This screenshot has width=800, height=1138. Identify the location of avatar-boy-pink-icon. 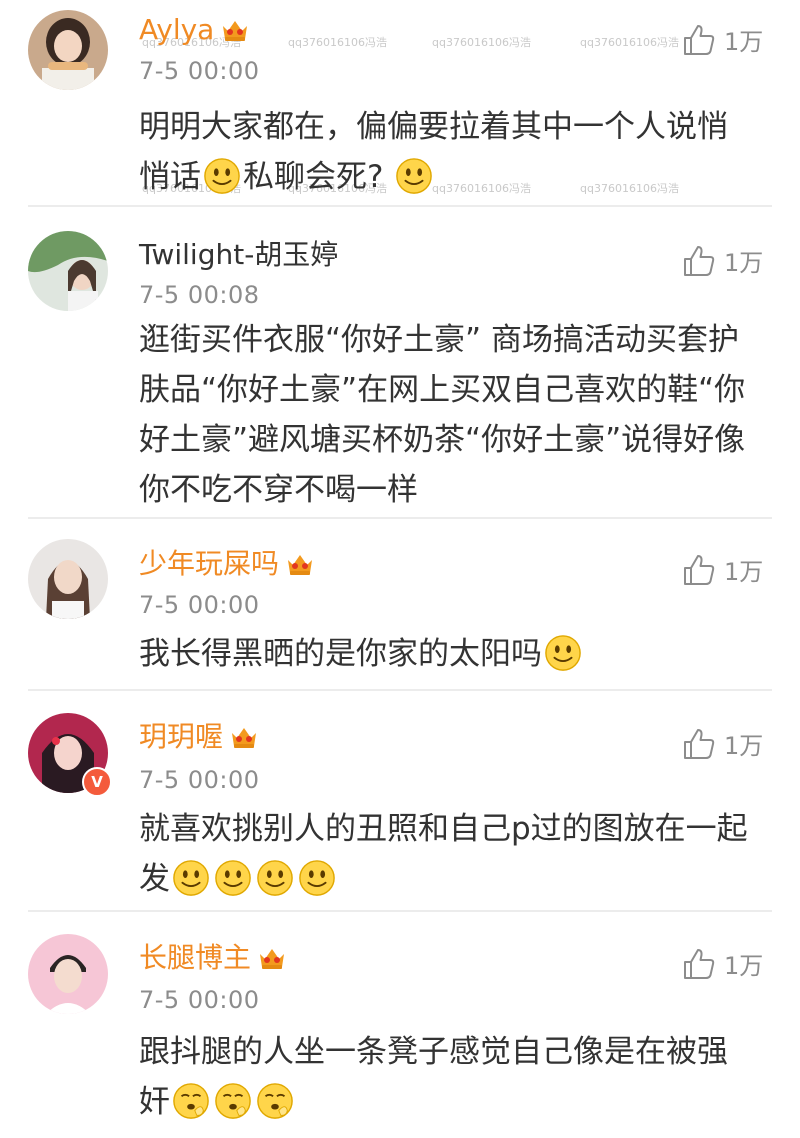
(68, 974).